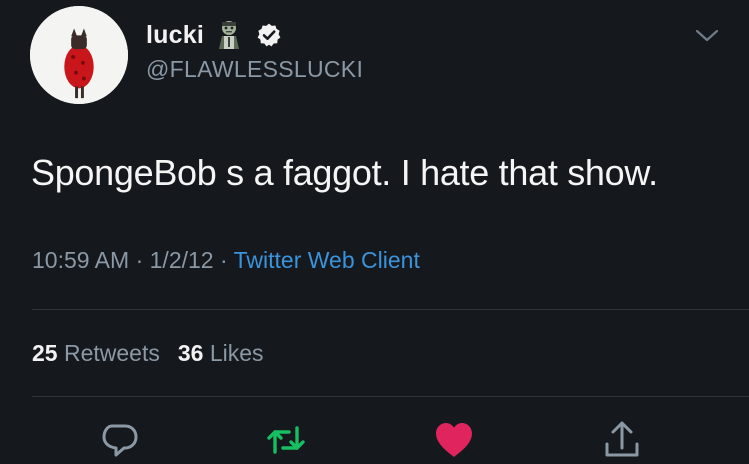 The height and width of the screenshot is (464, 749). I want to click on zombie-emoji-icon, so click(229, 35).